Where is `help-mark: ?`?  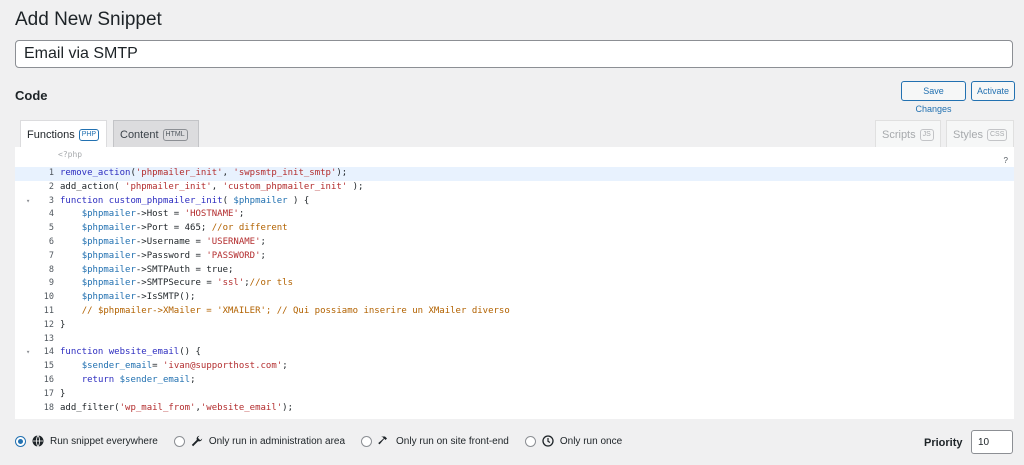 help-mark: ? is located at coordinates (1006, 160).